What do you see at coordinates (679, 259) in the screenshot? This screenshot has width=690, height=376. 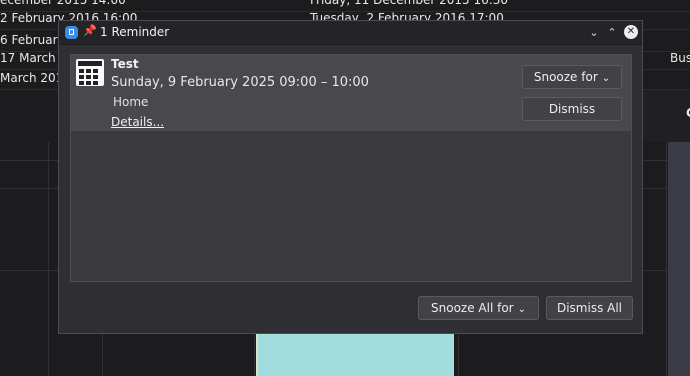 I see `calendar-today-column` at bounding box center [679, 259].